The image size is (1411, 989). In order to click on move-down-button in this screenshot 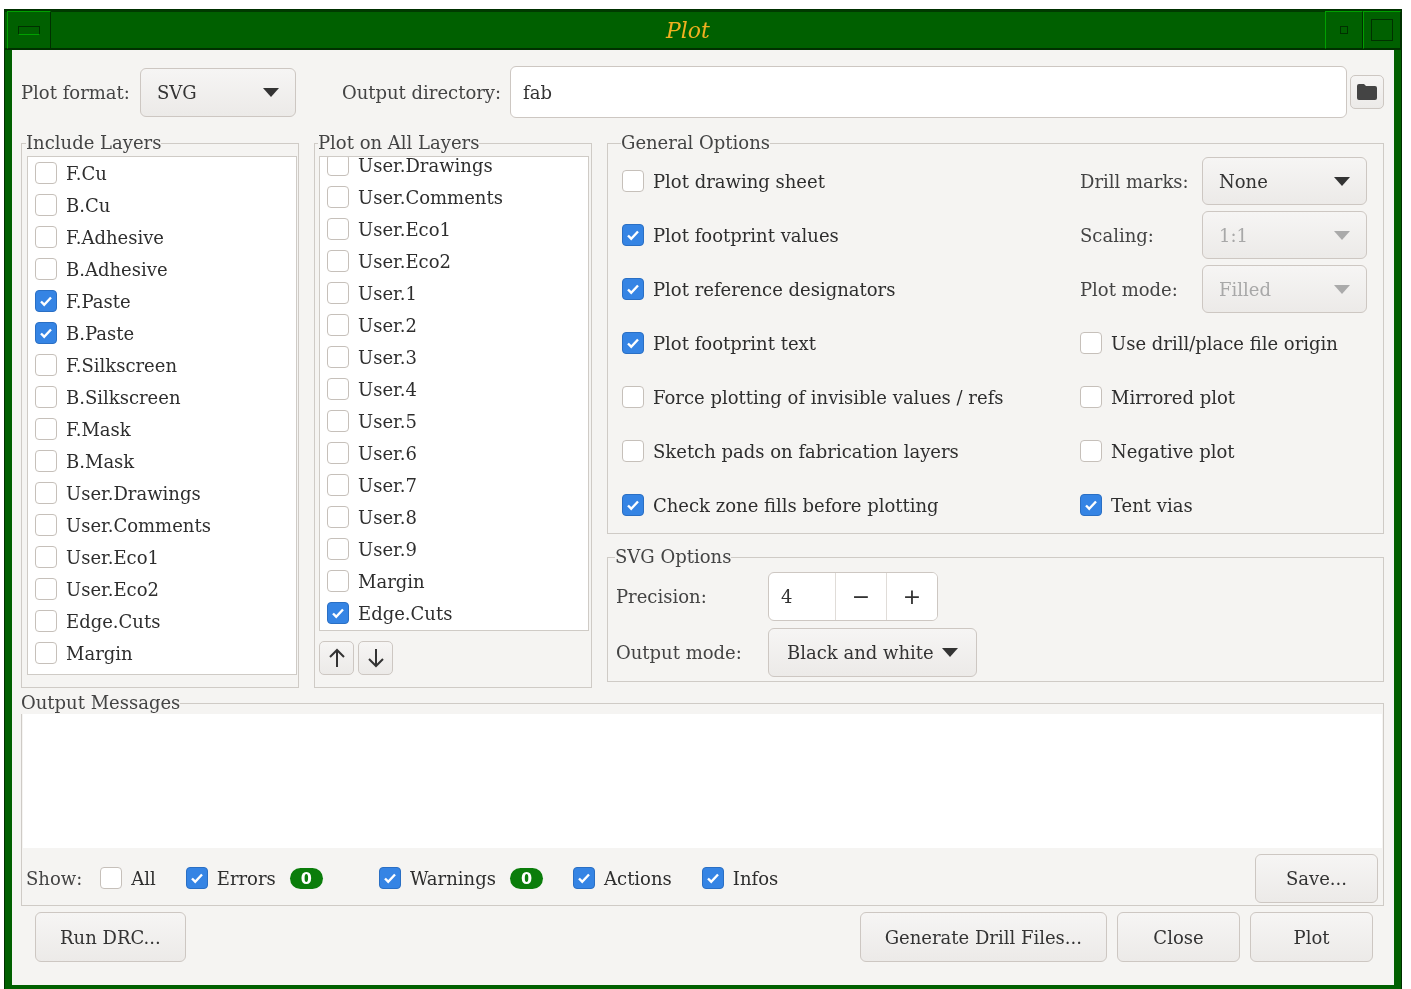, I will do `click(375, 658)`.